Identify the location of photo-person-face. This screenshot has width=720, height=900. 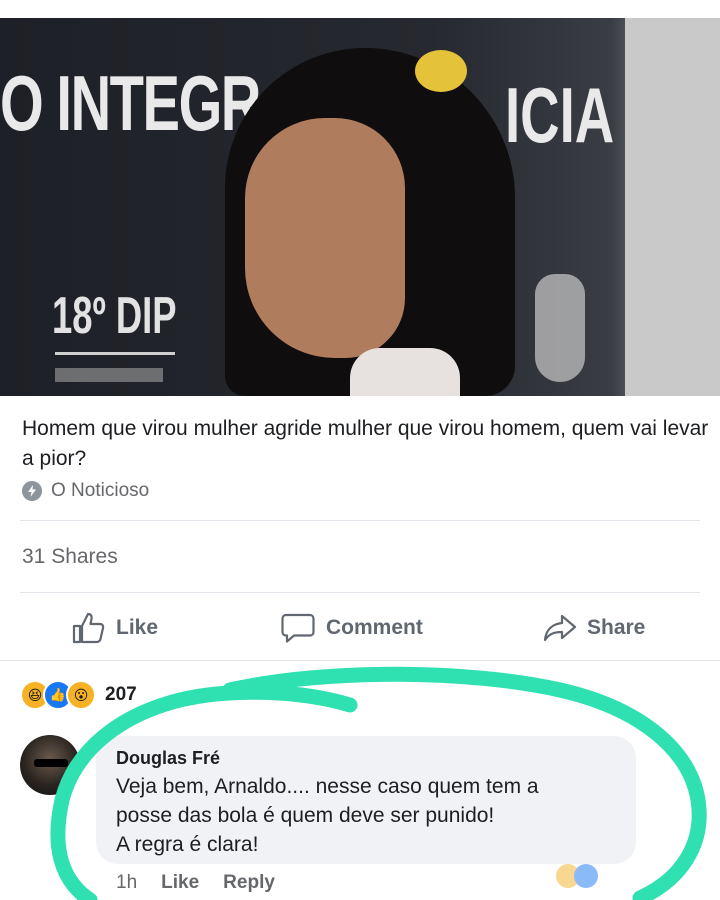
(325, 238).